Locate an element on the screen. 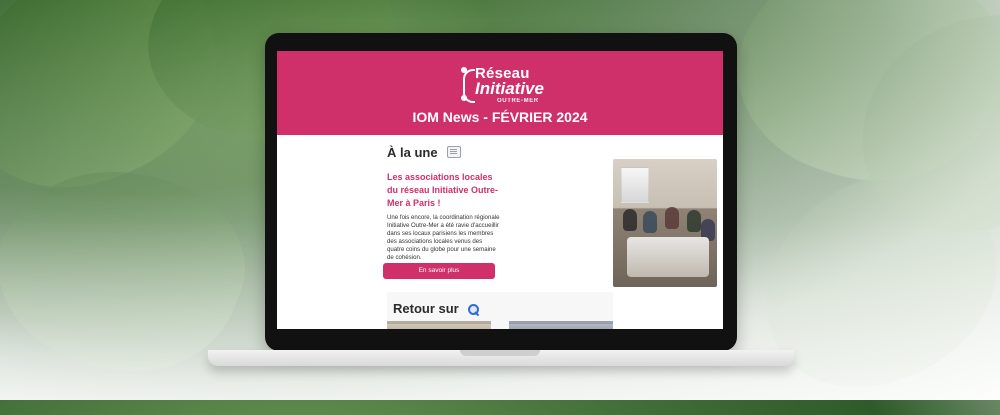 This screenshot has height=415, width=1000. photo-table is located at coordinates (668, 257).